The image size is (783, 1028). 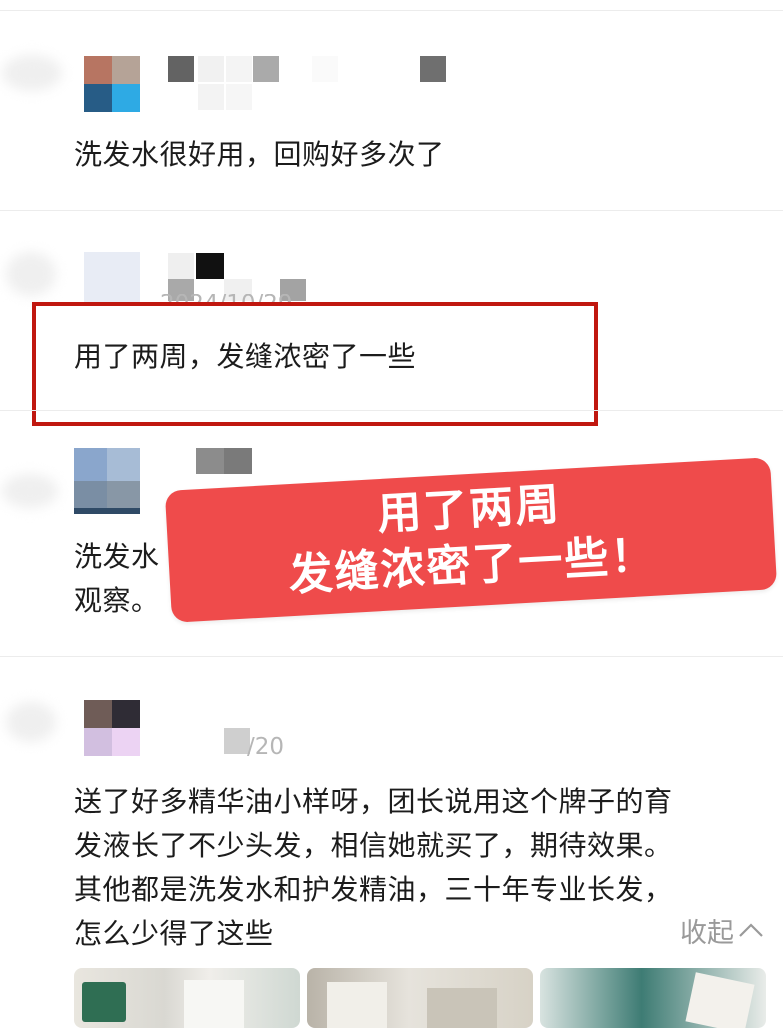 What do you see at coordinates (373, 801) in the screenshot?
I see `comment-text: 送了好多精华油小样呀，团长说用这个牌子的育` at bounding box center [373, 801].